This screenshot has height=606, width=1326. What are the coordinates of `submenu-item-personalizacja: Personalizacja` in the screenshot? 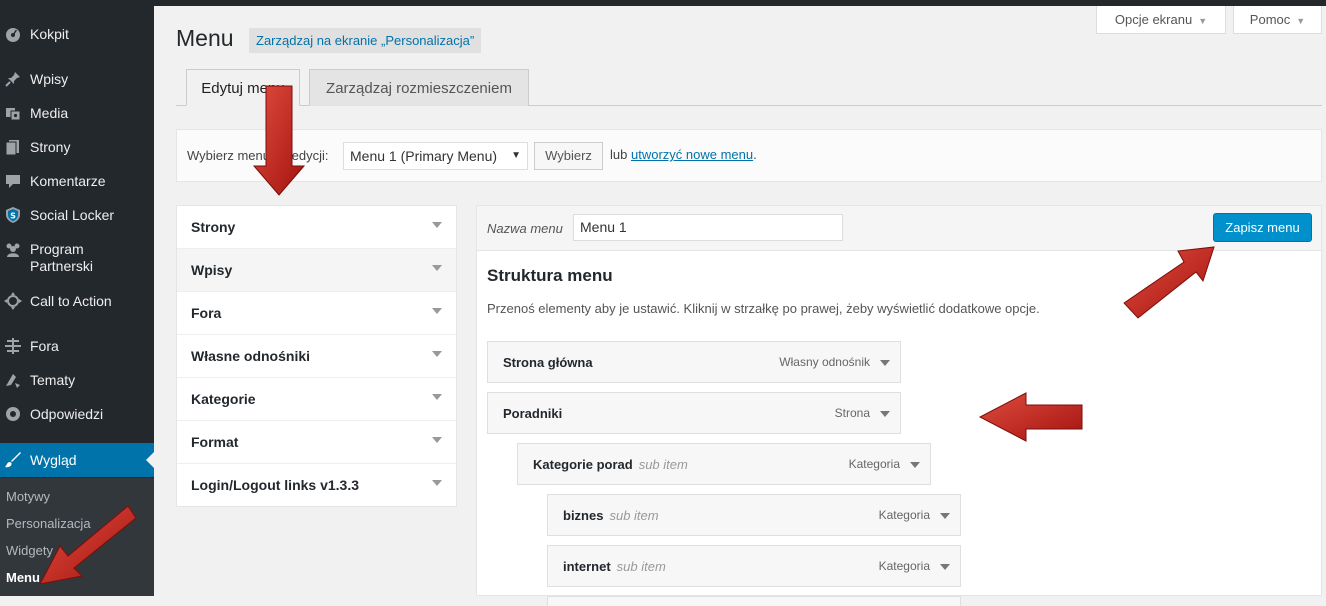 It's located at (48, 523).